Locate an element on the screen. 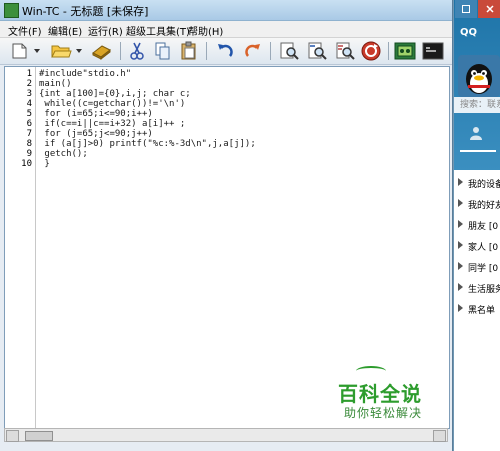 This screenshot has height=451, width=500. list-item: 我的设备 is located at coordinates (477, 183).